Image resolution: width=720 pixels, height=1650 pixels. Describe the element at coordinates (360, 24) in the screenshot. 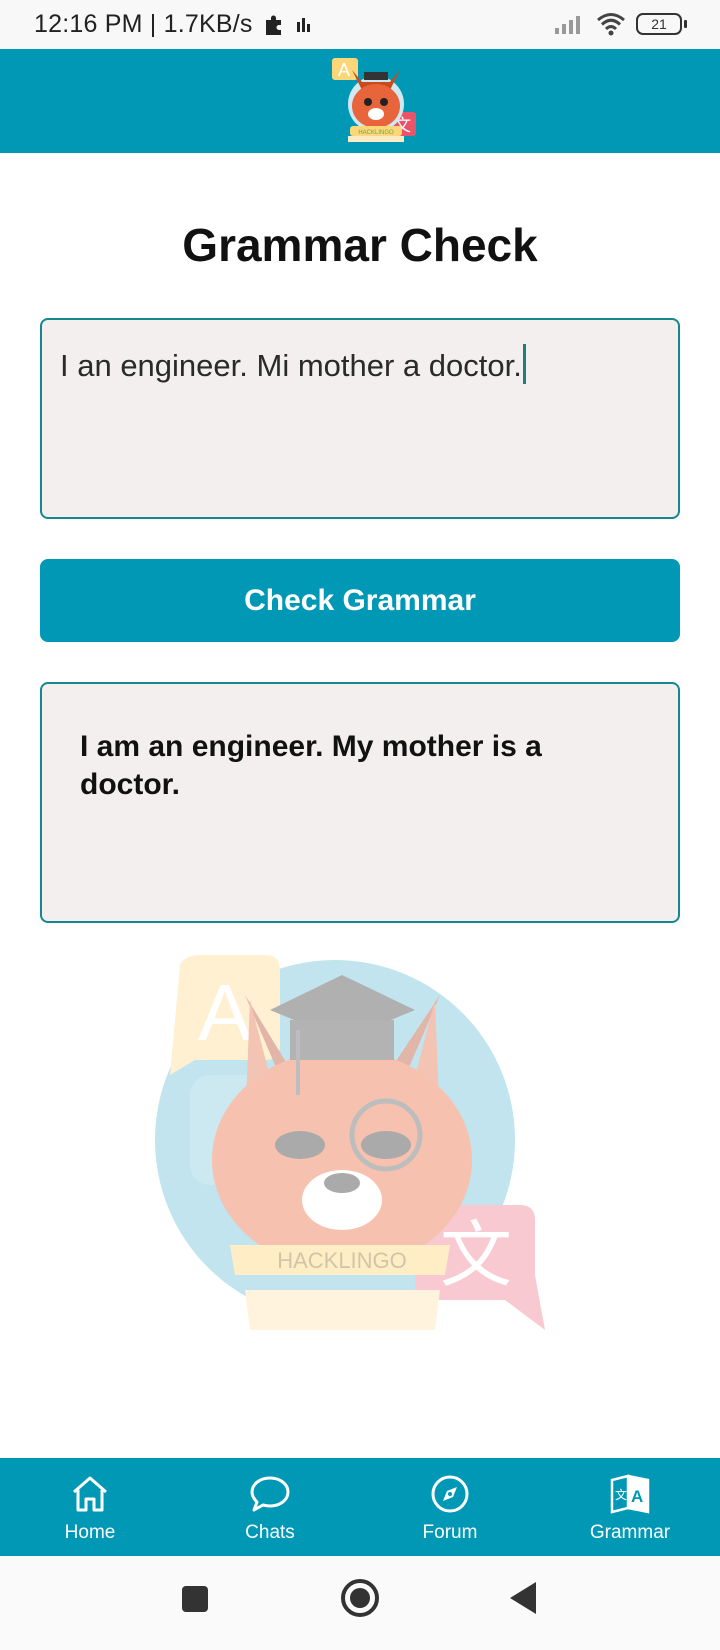

I see `status-bar: 12:16 PM | 1.7KB/s 21` at that location.